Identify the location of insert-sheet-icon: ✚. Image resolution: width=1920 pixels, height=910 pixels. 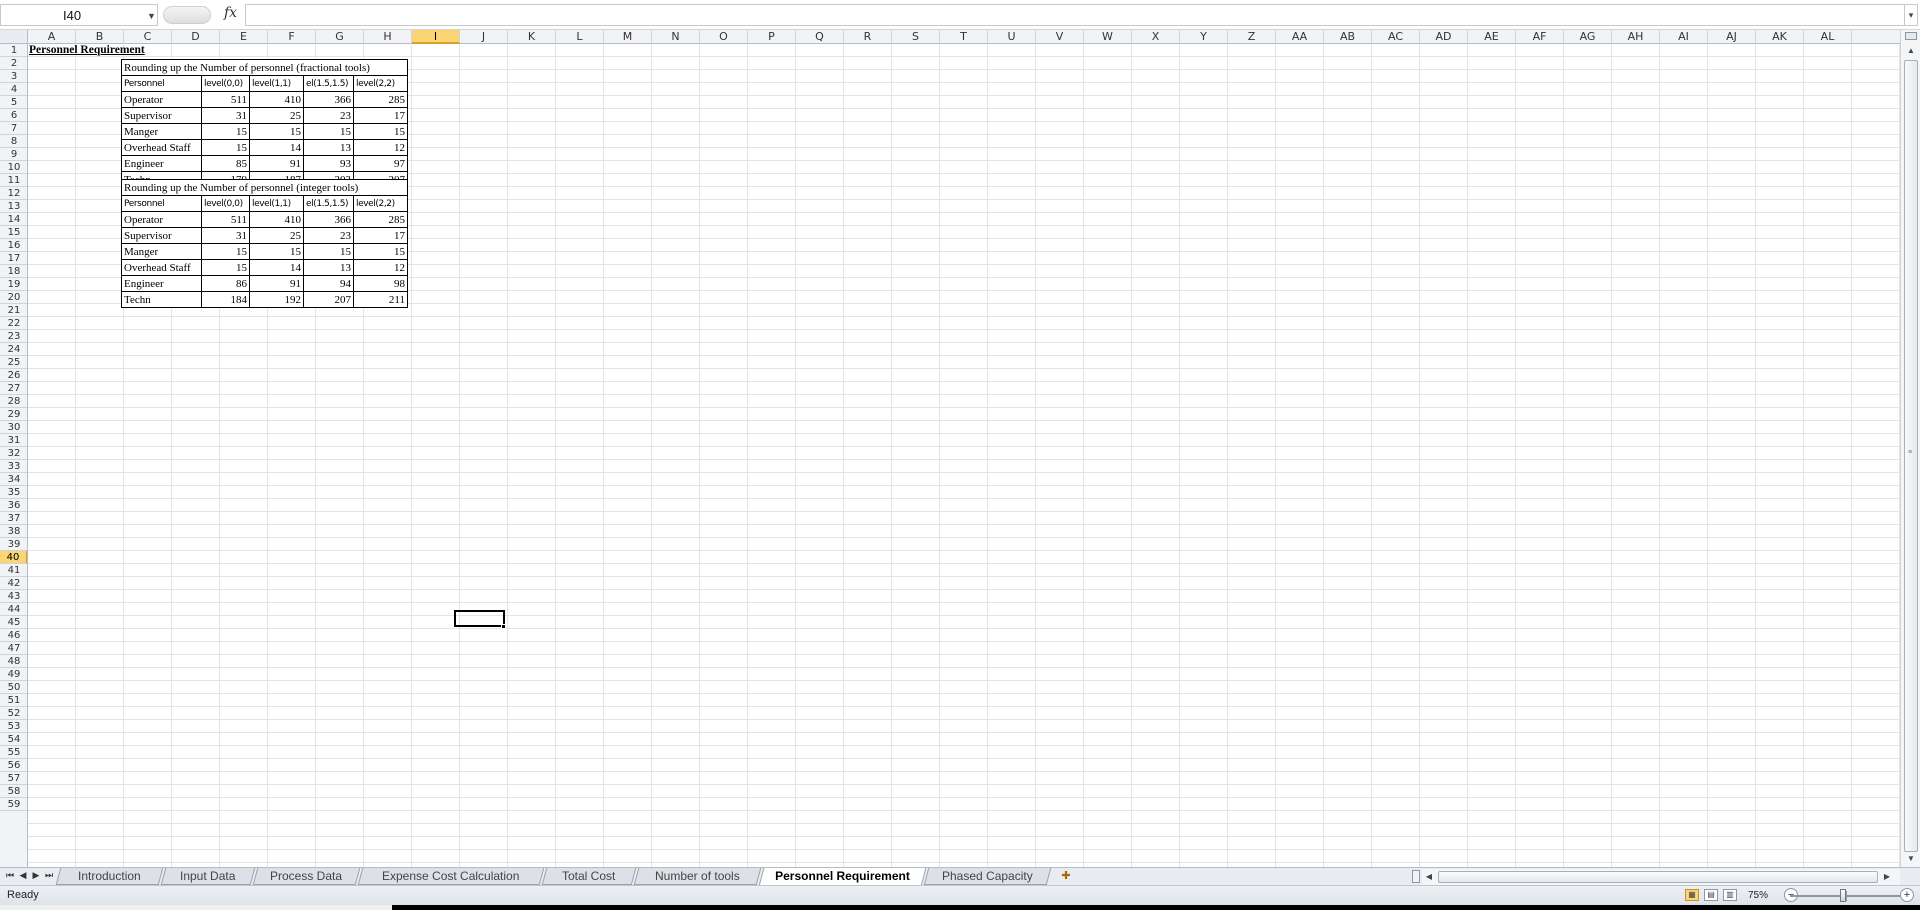
(1066, 876).